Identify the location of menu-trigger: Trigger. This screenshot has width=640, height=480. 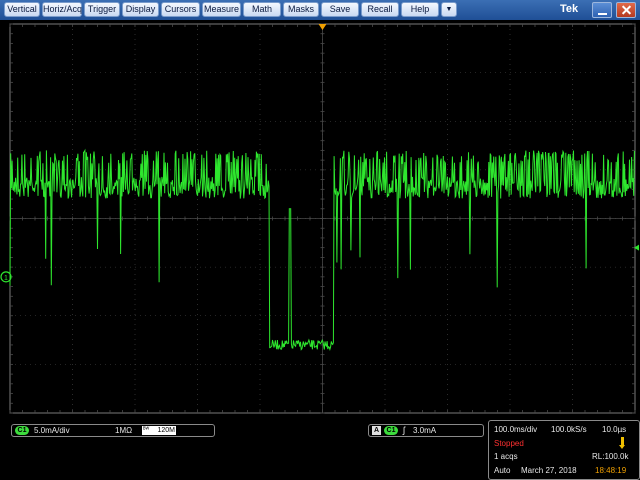
(102, 9).